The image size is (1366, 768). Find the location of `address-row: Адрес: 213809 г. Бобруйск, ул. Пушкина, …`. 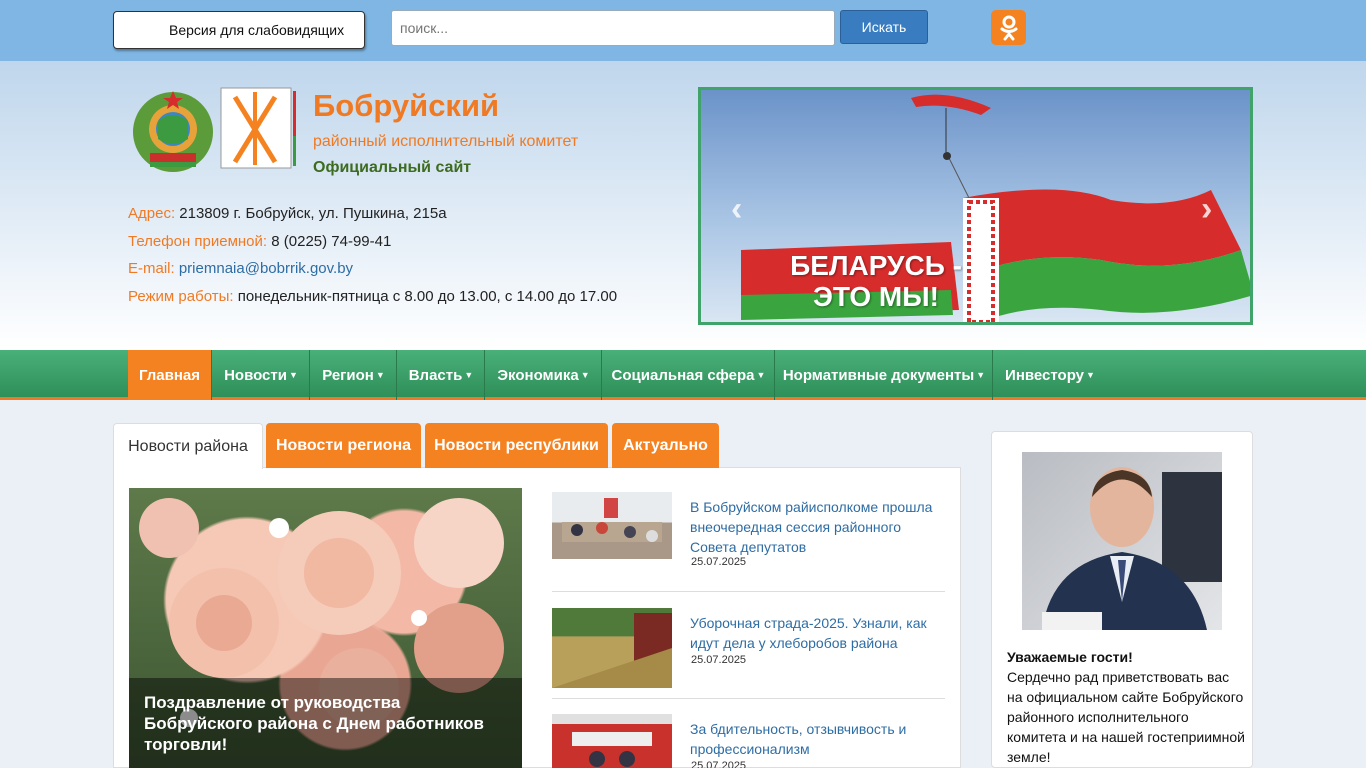

address-row: Адрес: 213809 г. Бобруйск, ул. Пушкина, … is located at coordinates (372, 214).